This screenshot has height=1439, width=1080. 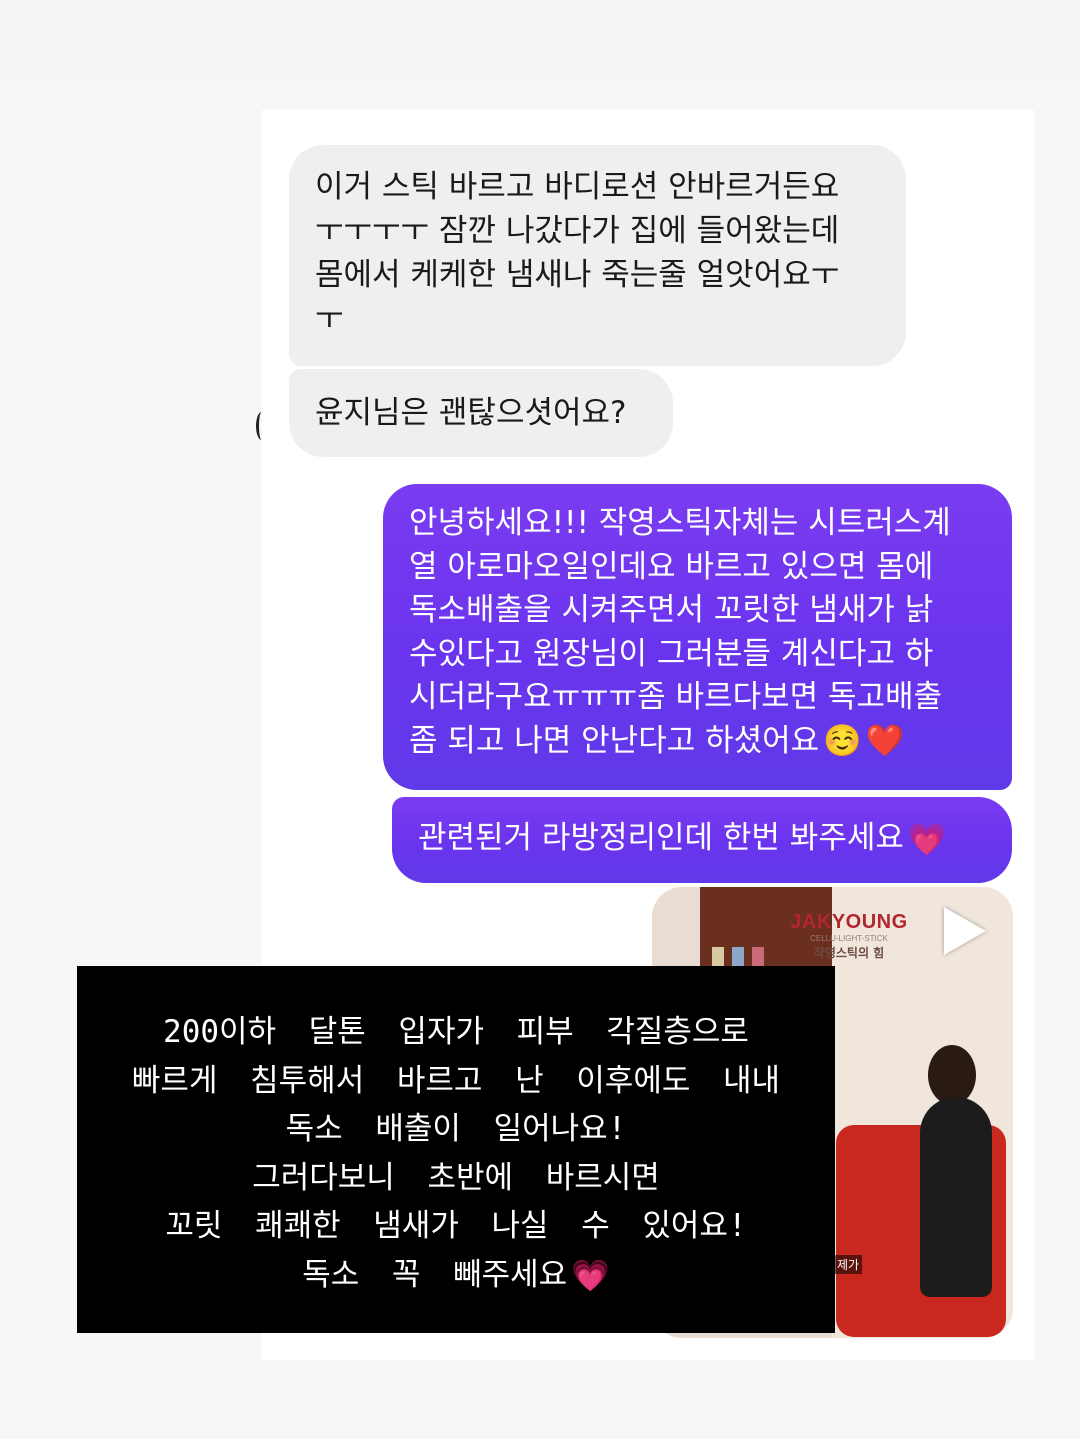 What do you see at coordinates (671, 566) in the screenshot?
I see `message-line: 열 아로마오일인데요 바르고 있으면 몸에` at bounding box center [671, 566].